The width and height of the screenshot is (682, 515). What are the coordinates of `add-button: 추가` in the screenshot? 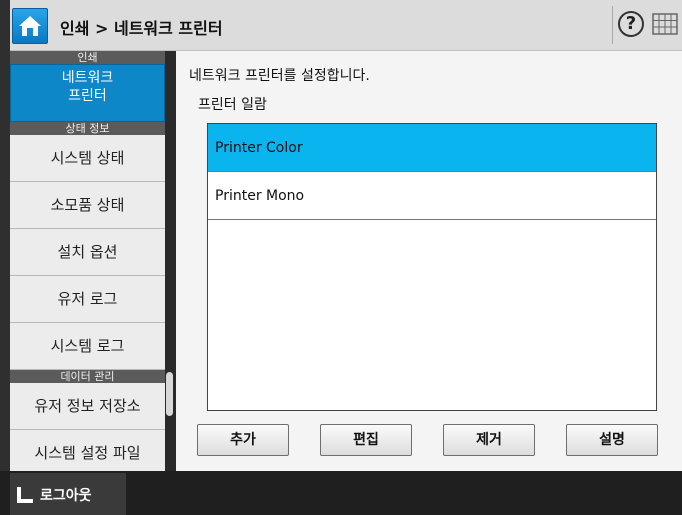 It's located at (243, 440).